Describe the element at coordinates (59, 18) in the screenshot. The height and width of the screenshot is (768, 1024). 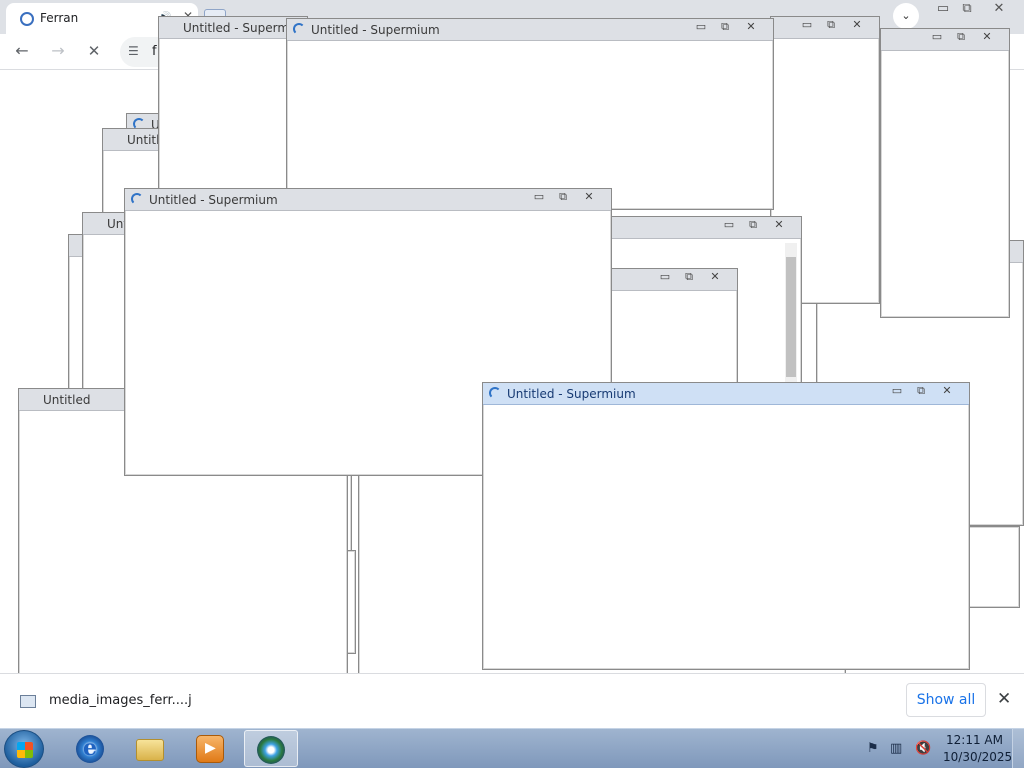
I see `tab-title: Ferran` at that location.